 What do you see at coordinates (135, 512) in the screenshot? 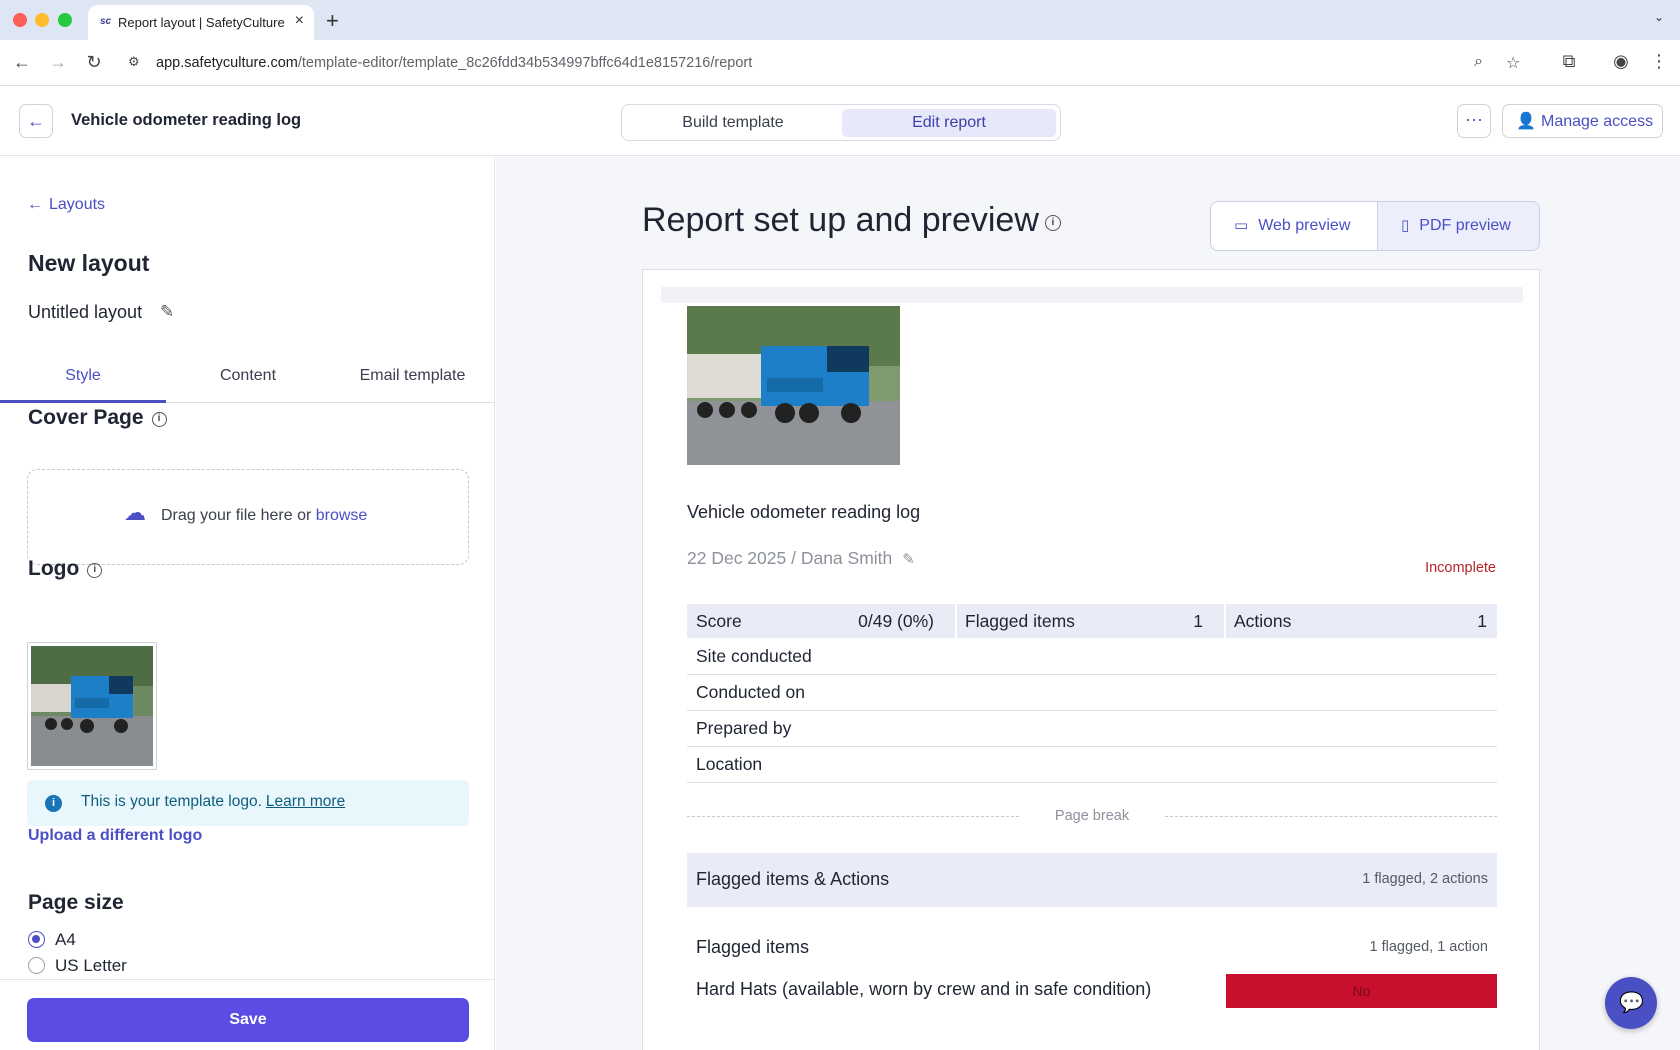
I see `upload-cloud-icon: ☁` at bounding box center [135, 512].